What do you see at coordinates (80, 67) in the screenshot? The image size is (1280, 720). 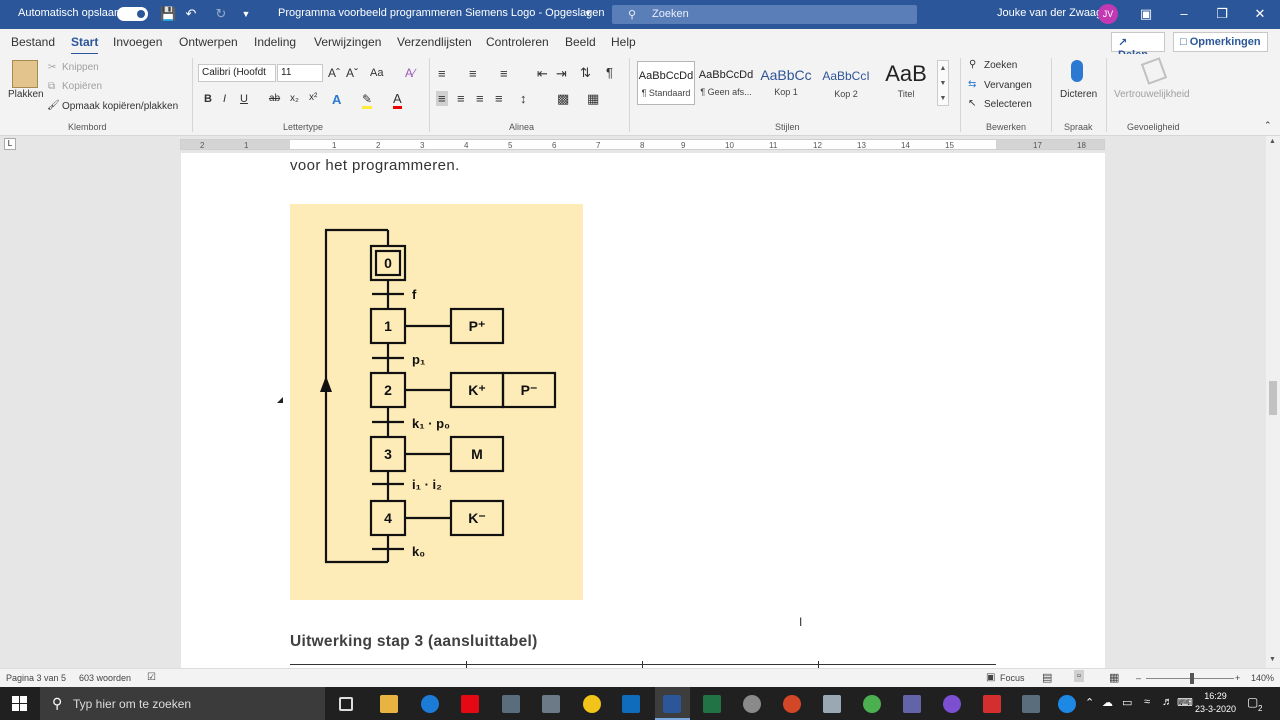 I see `cut-button: Knippen` at bounding box center [80, 67].